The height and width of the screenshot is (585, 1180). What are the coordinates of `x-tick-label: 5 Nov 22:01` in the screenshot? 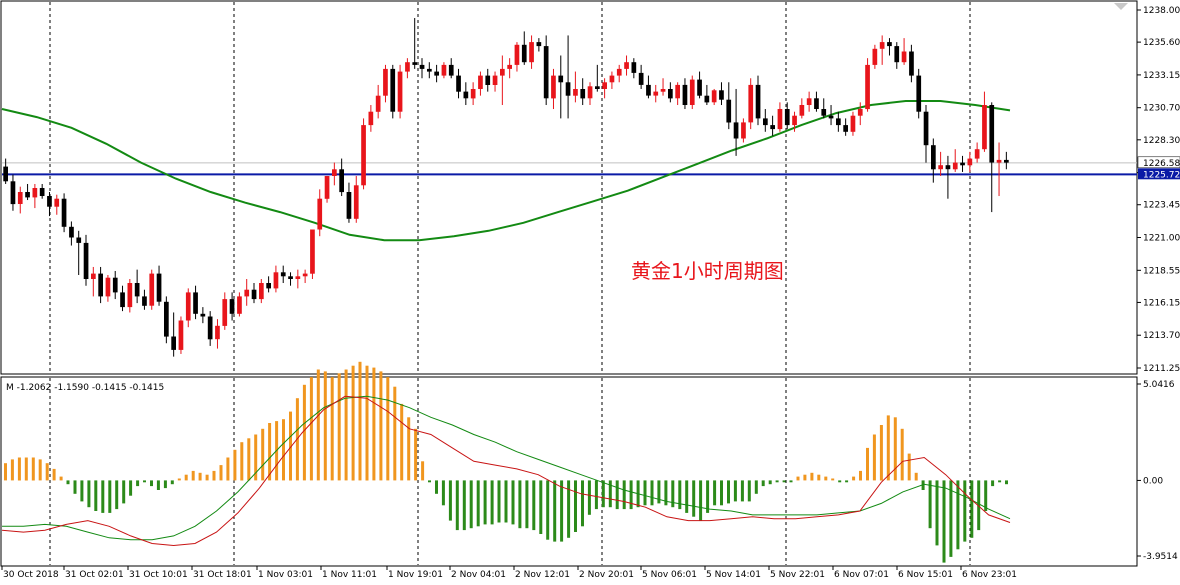 It's located at (797, 575).